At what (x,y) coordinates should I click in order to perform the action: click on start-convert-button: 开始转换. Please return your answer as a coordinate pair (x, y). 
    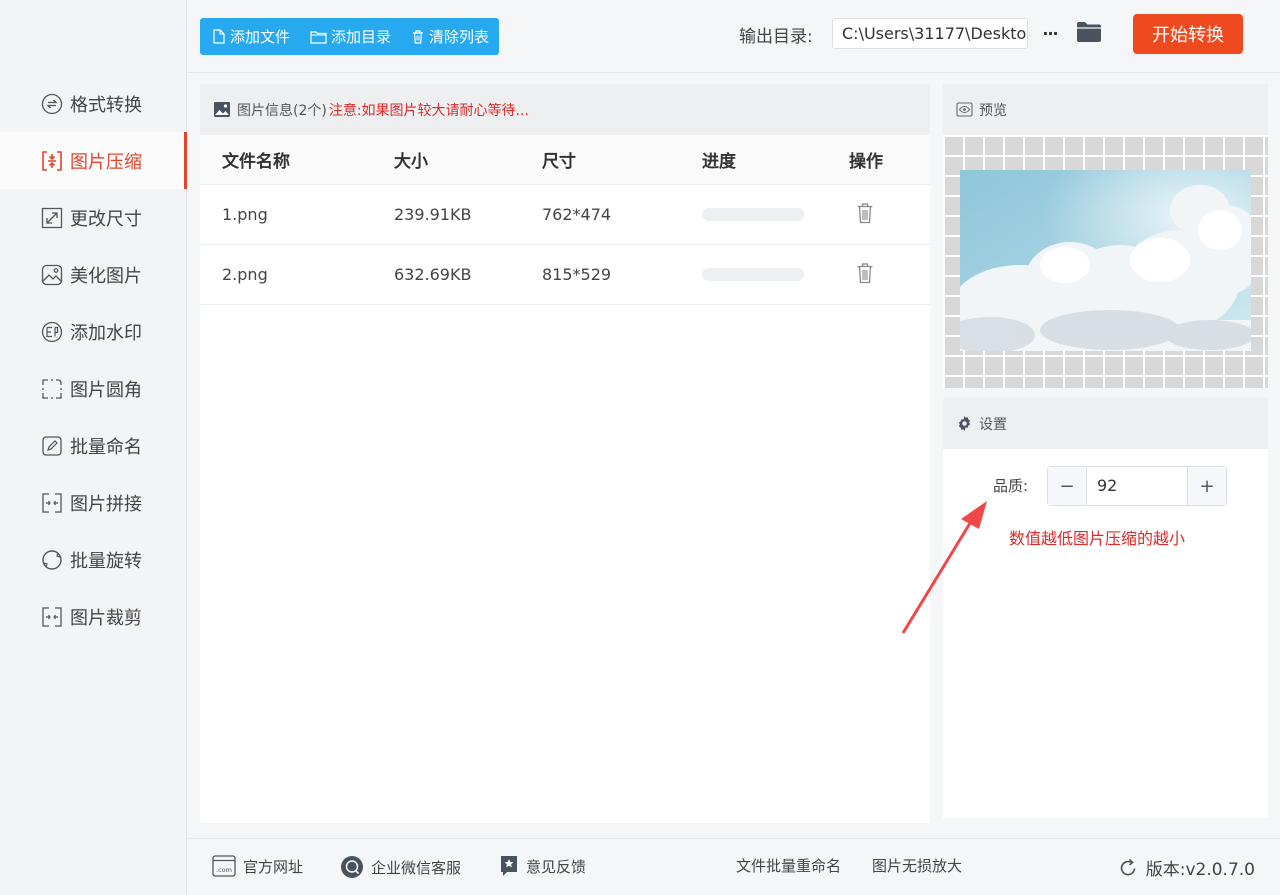
    Looking at the image, I should click on (1188, 34).